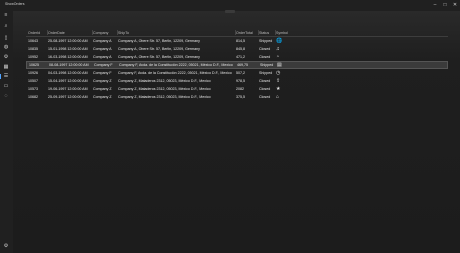 Image resolution: width=460 pixels, height=253 pixels. I want to click on pie-chart-icon: ◔, so click(278, 57).